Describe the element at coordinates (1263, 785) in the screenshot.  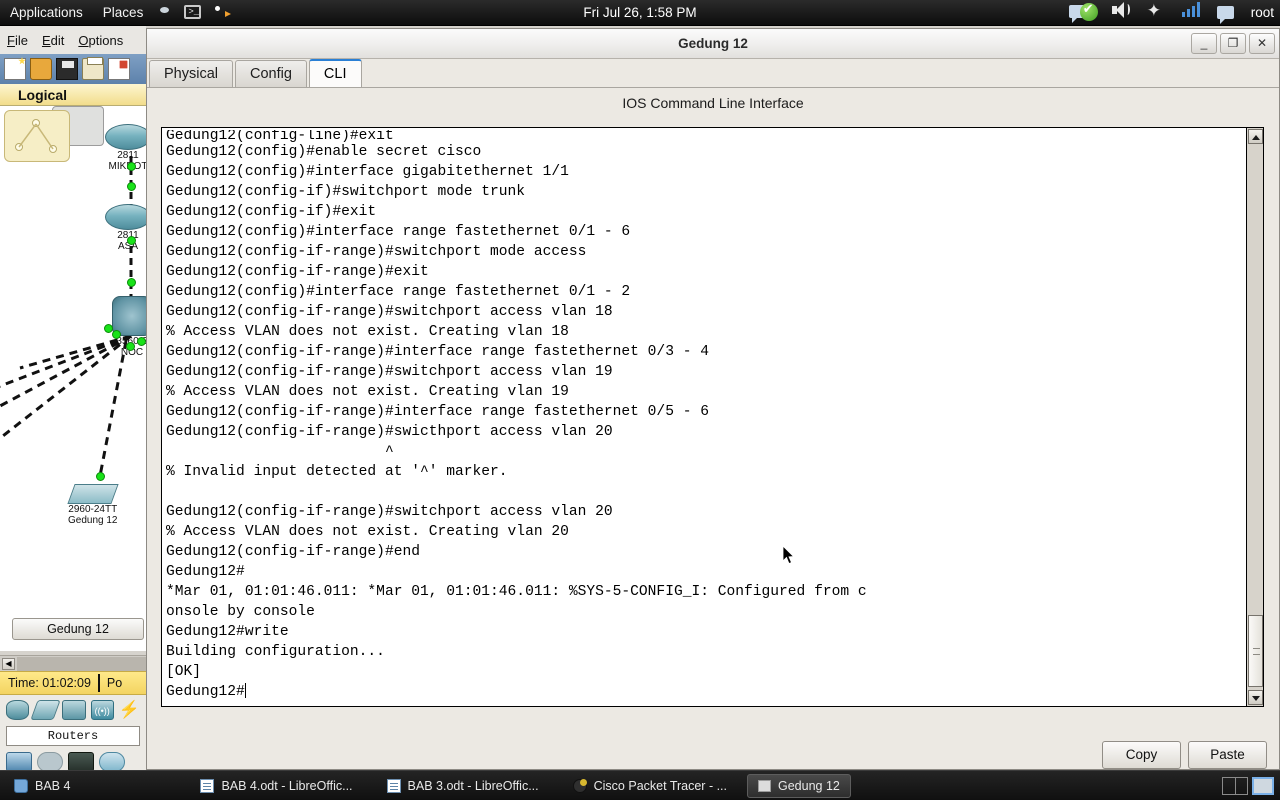
I see `workspace-current` at that location.